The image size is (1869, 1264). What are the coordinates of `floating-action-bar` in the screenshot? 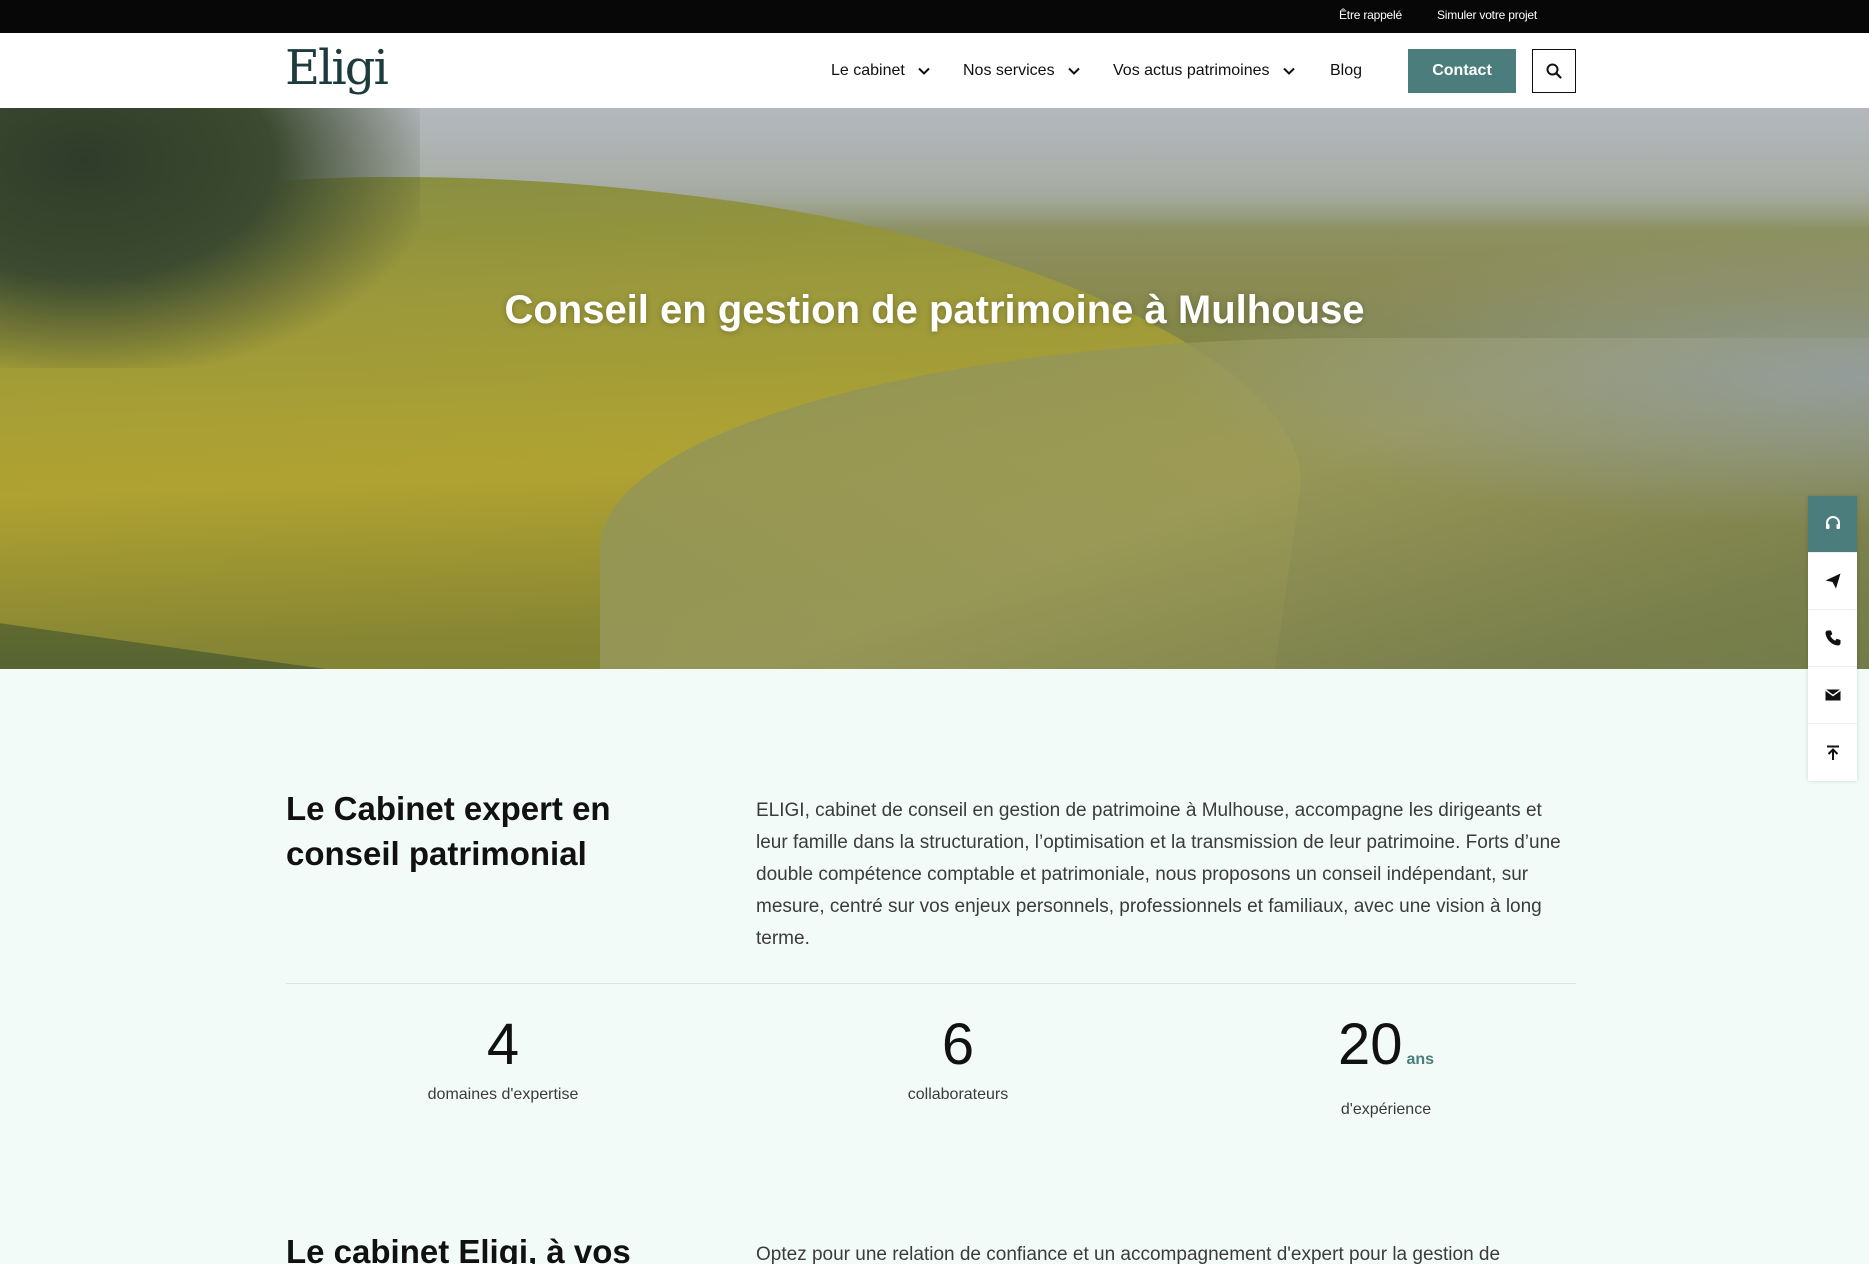 It's located at (1832, 638).